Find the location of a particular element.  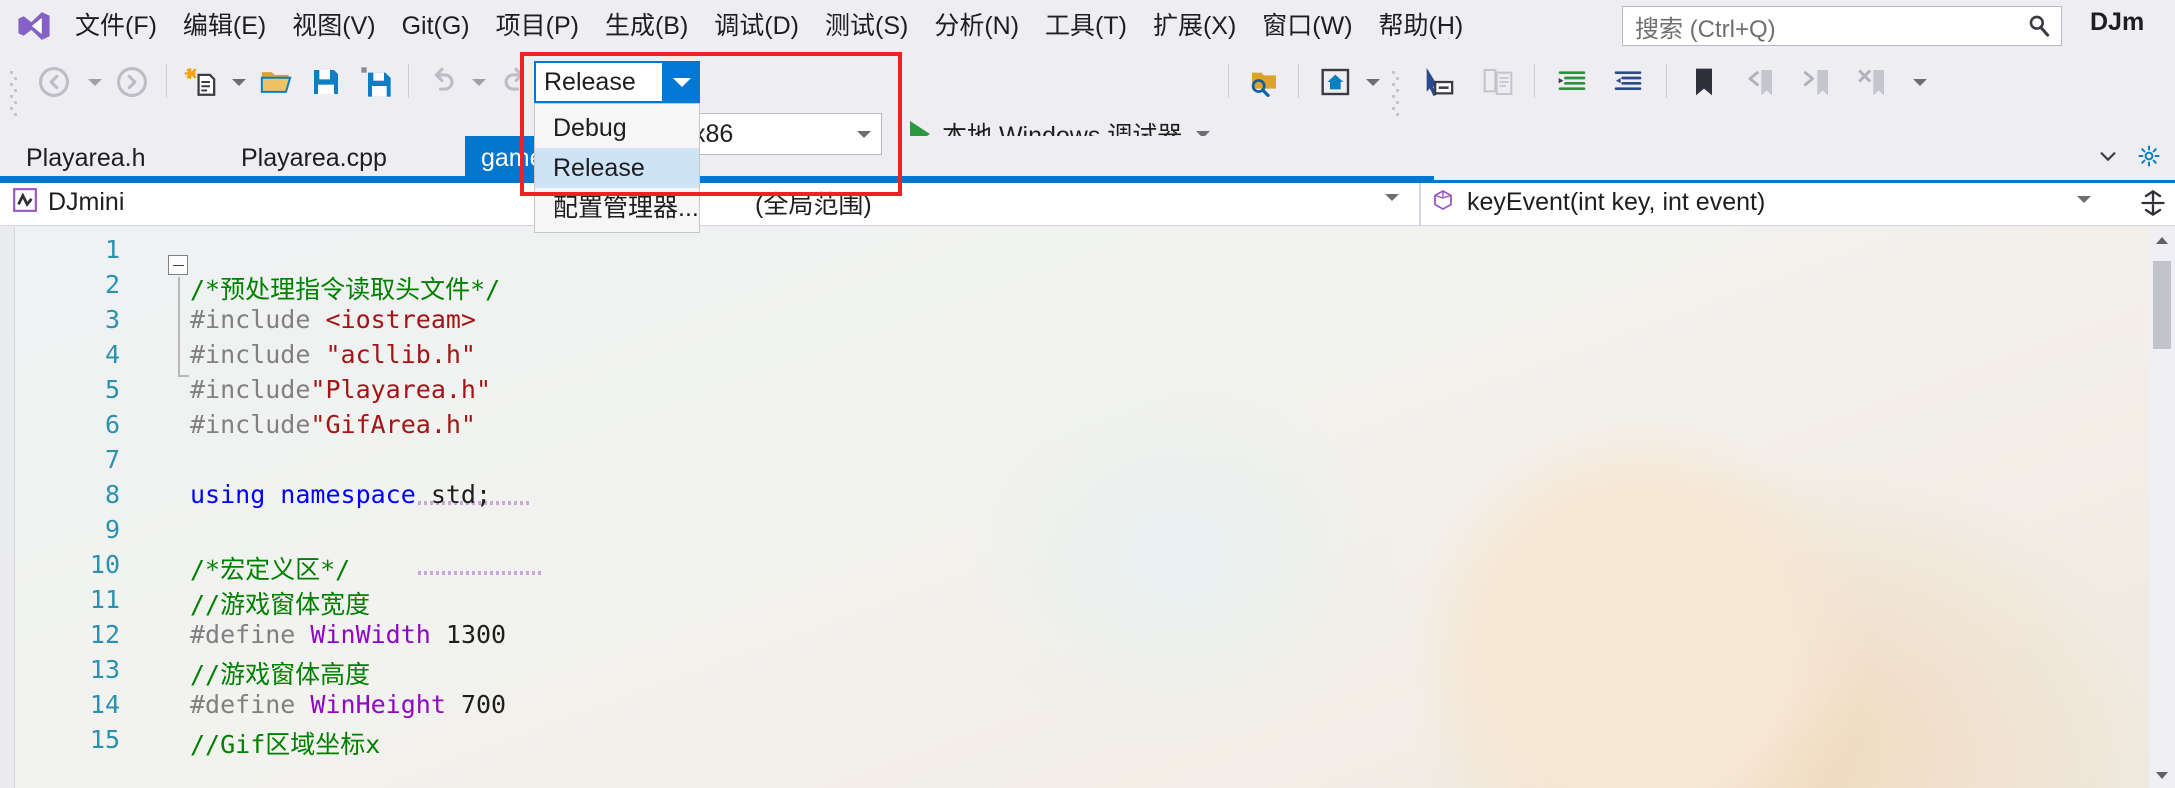

menu-item-help: 帮助(H) is located at coordinates (1421, 26).